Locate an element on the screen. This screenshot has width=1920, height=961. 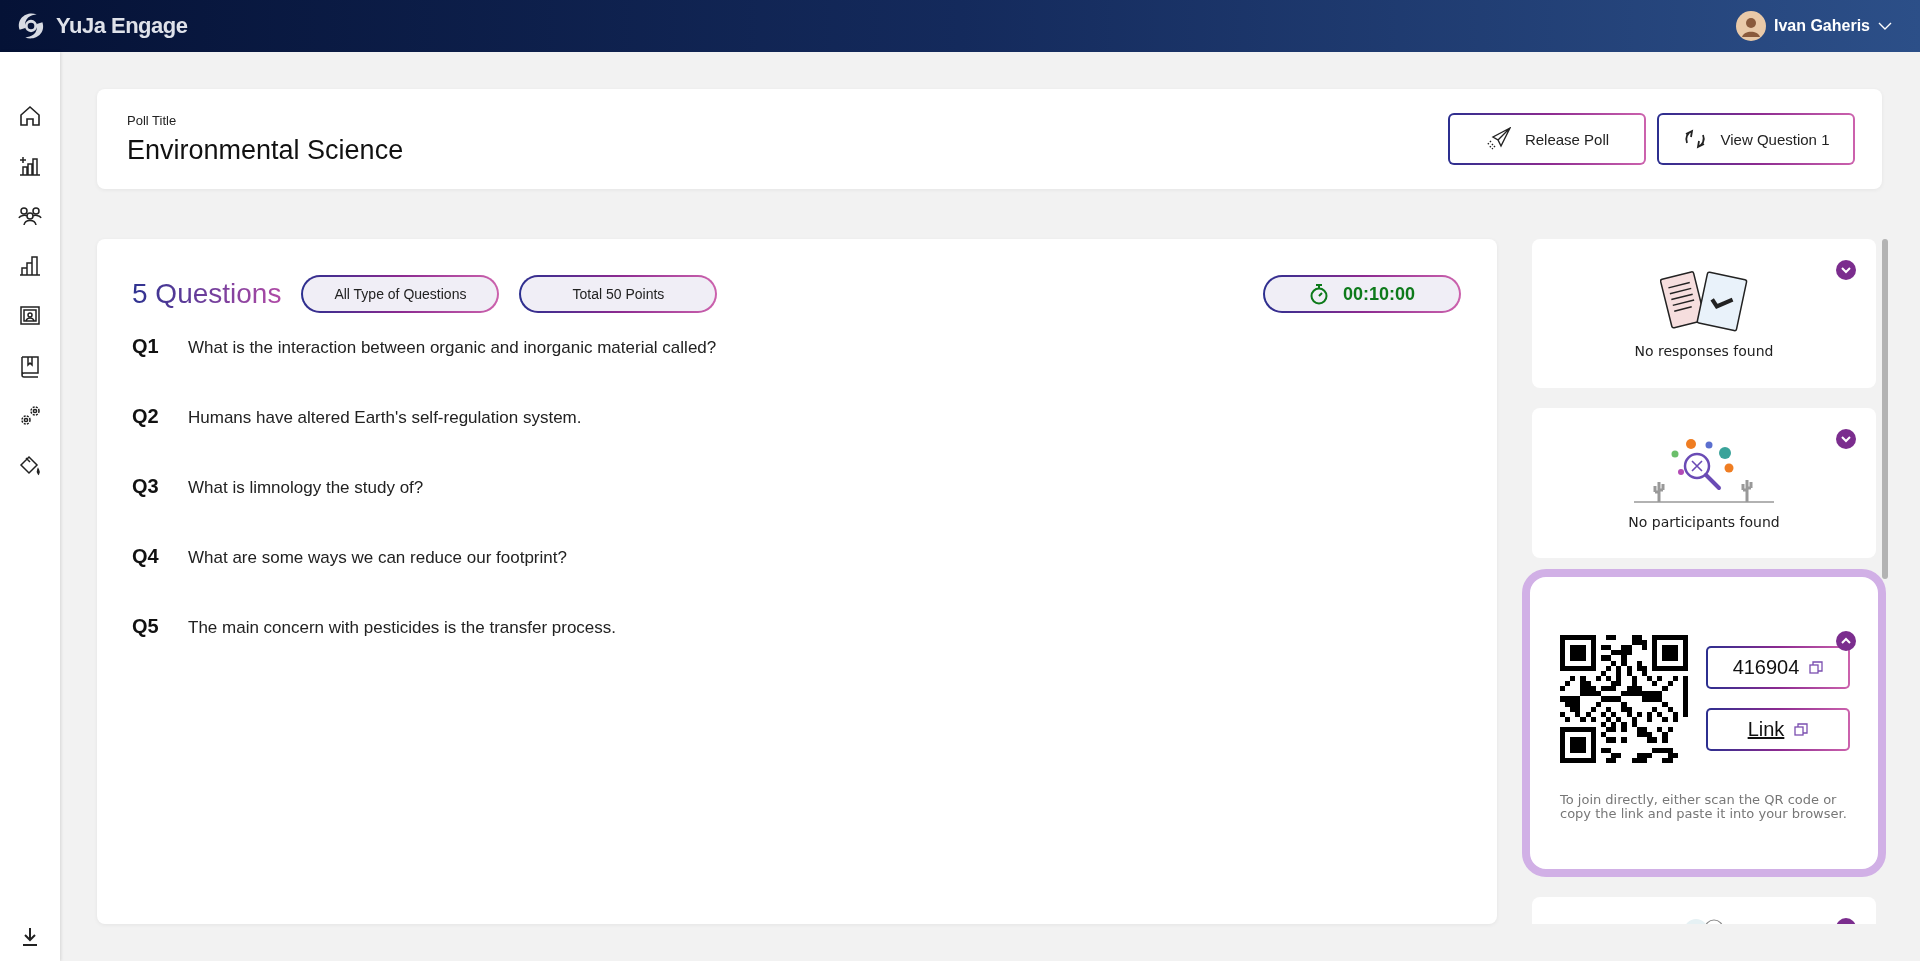
question-number: Q5 is located at coordinates (146, 626).